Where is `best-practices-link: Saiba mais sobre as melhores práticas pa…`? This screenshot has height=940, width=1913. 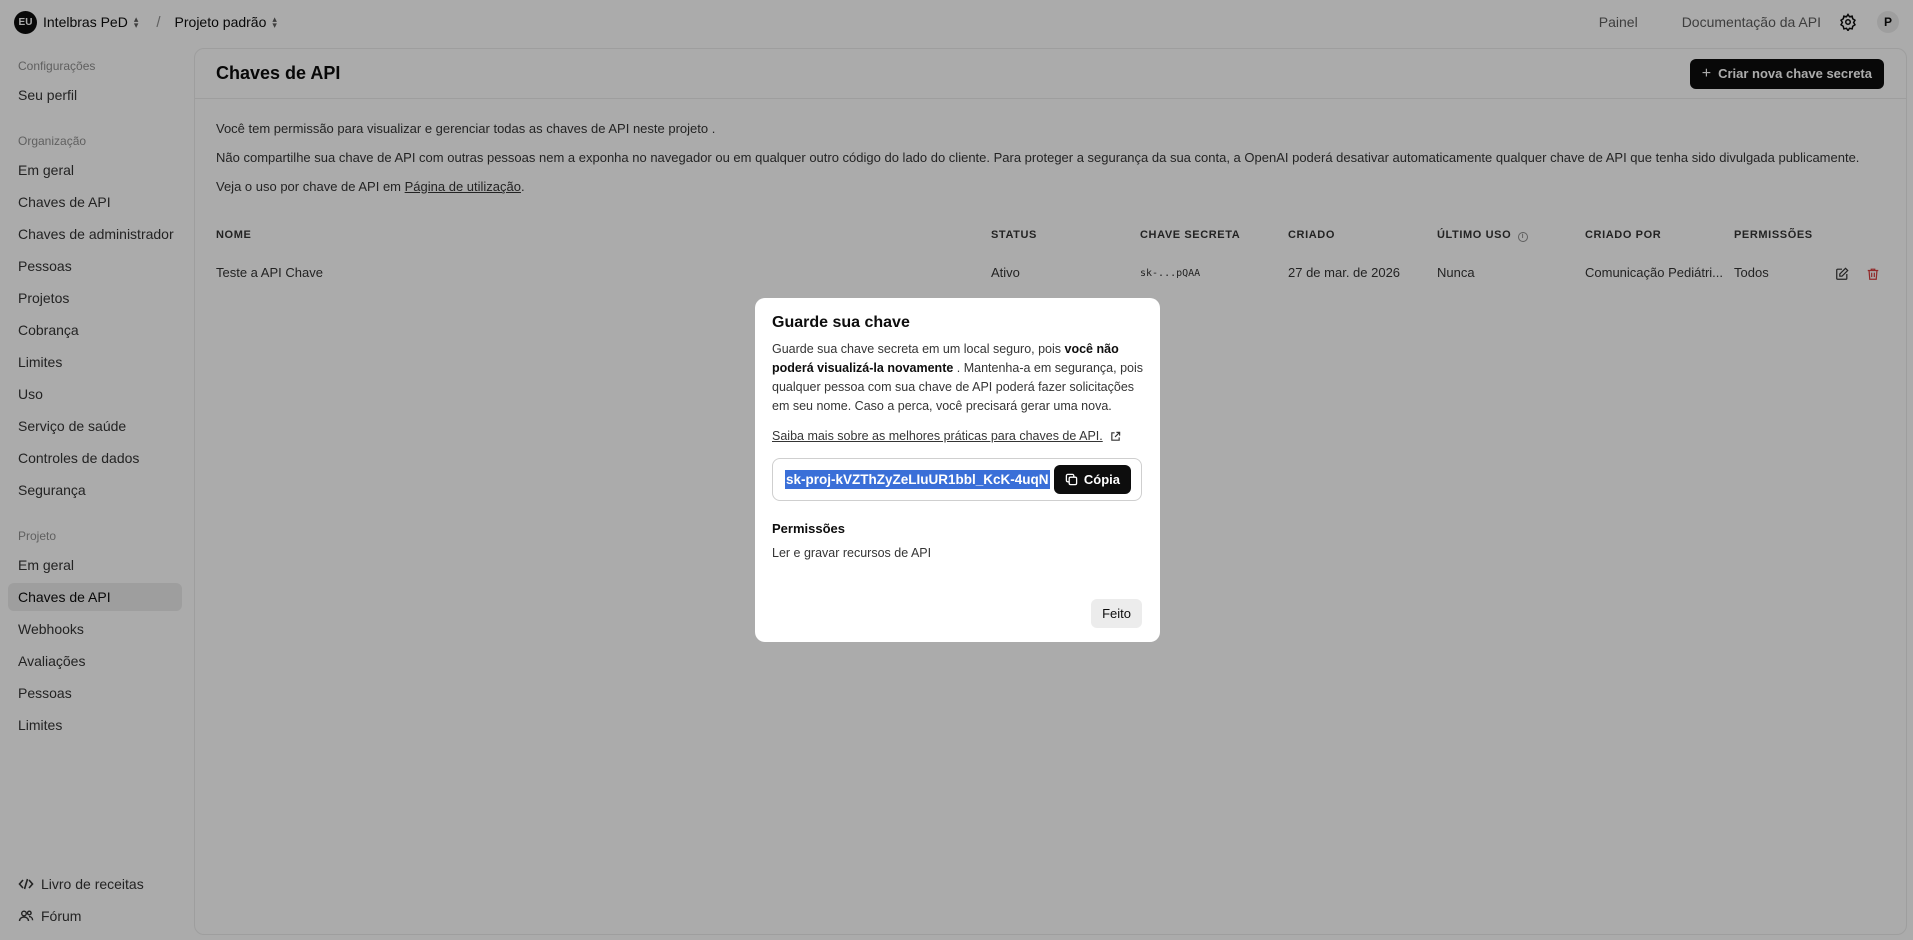
best-practices-link: Saiba mais sobre as melhores práticas pa… is located at coordinates (957, 436).